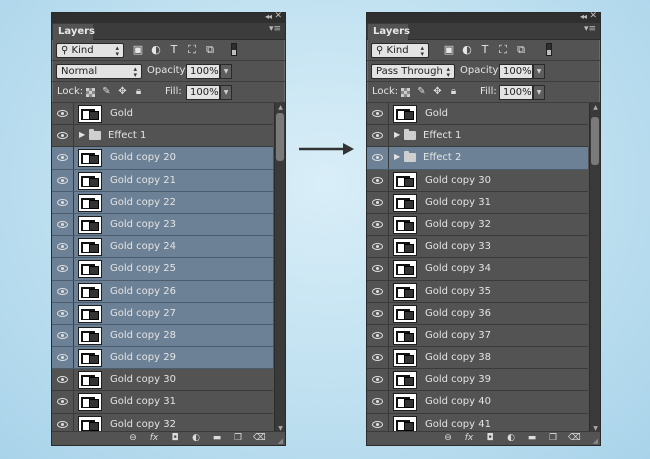 This screenshot has height=459, width=650. Describe the element at coordinates (138, 50) in the screenshot. I see `pixel-layer-filter-icon: ▣` at that location.